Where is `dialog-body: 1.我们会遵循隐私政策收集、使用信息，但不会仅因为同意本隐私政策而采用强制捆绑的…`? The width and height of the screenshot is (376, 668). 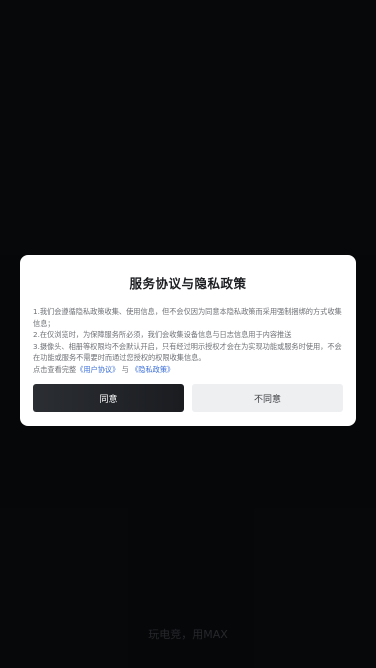
dialog-body: 1.我们会遵循隐私政策收集、使用信息，但不会仅因为同意本隐私政策而采用强制捆绑的… is located at coordinates (188, 341).